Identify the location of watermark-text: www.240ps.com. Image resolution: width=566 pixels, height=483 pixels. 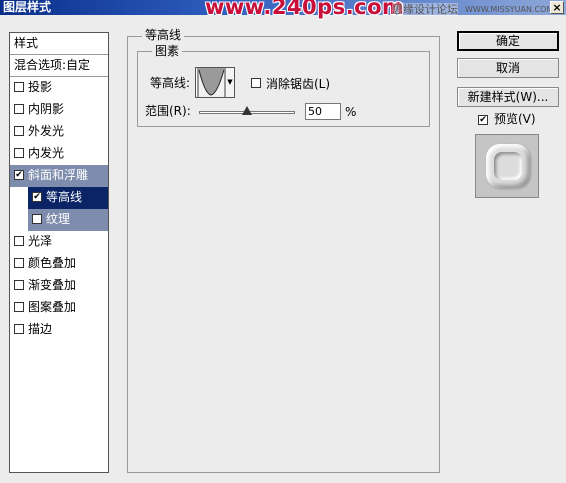
(305, 9).